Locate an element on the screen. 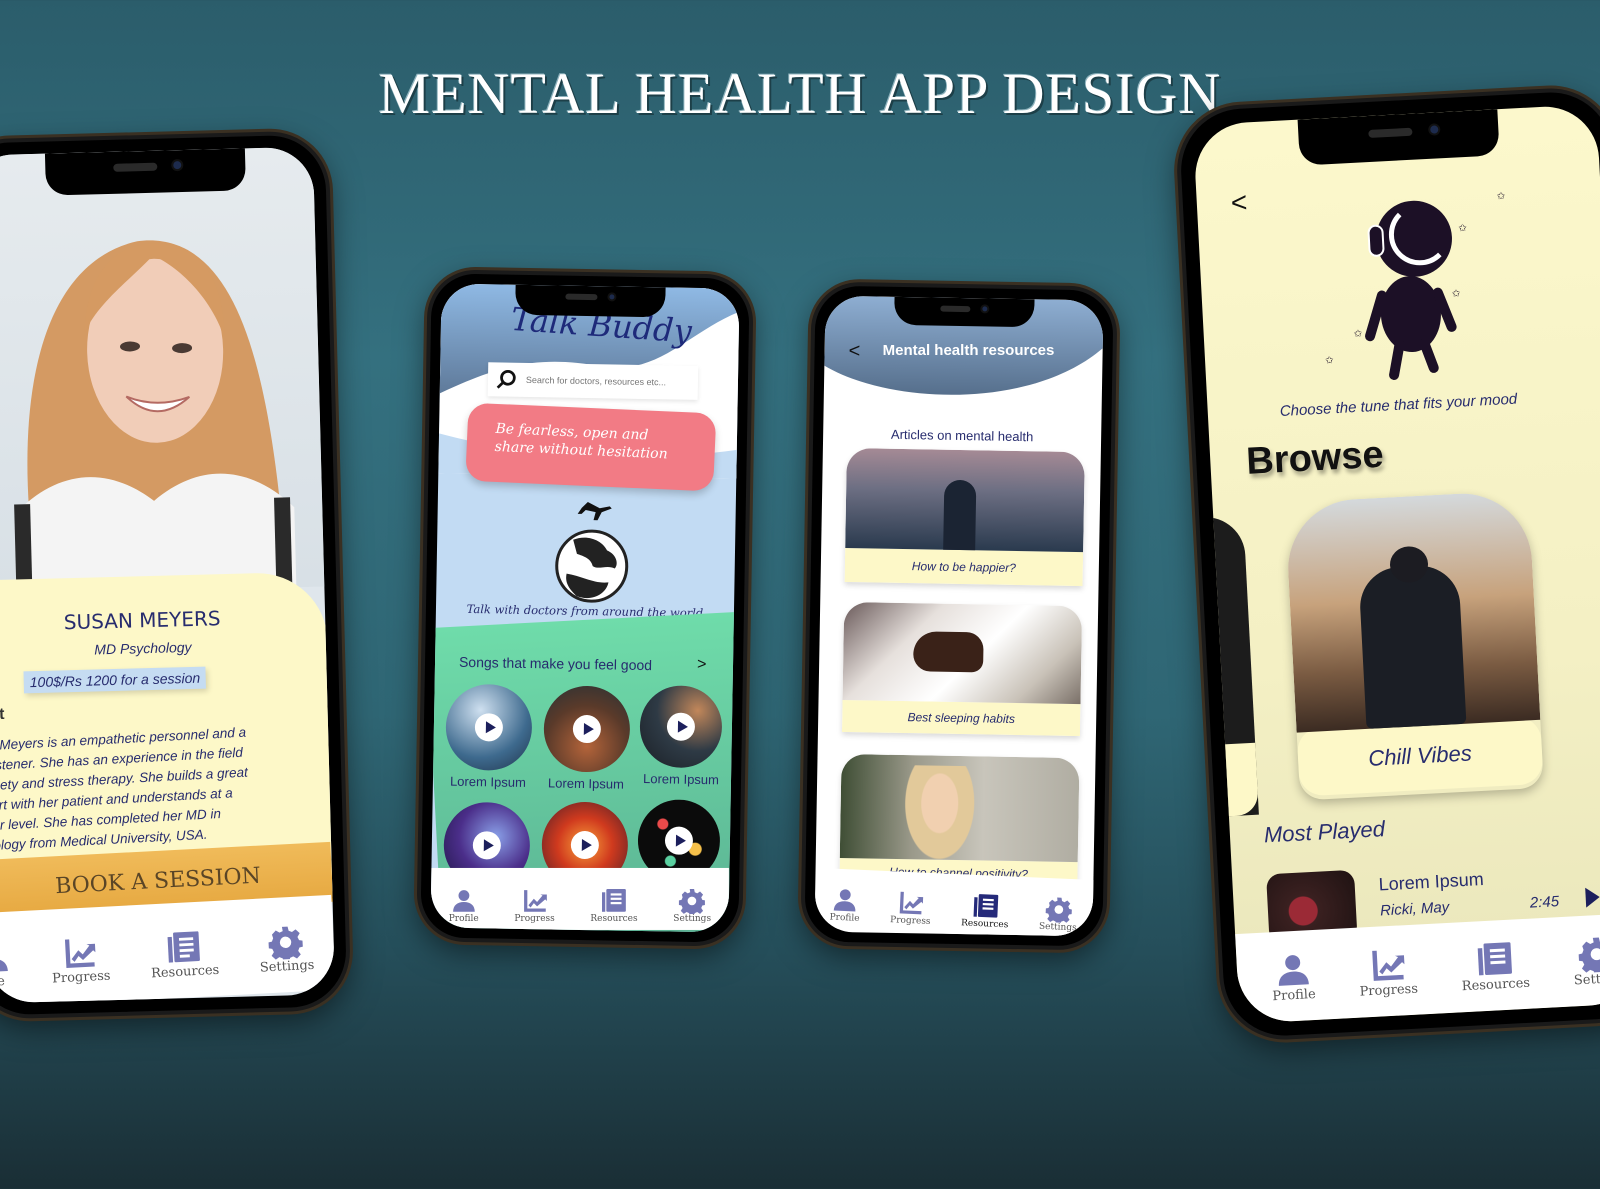 The height and width of the screenshot is (1189, 1600). music-tagline: Choose the tune that fits your mood is located at coordinates (1398, 405).